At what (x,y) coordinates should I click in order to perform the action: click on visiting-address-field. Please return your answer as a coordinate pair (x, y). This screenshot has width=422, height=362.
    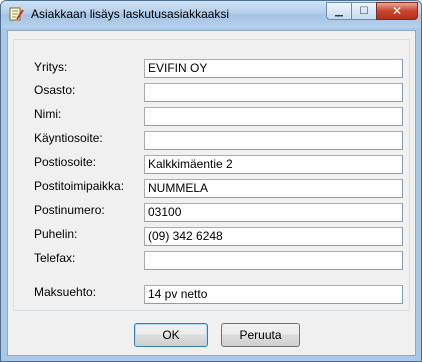
    Looking at the image, I should click on (273, 140).